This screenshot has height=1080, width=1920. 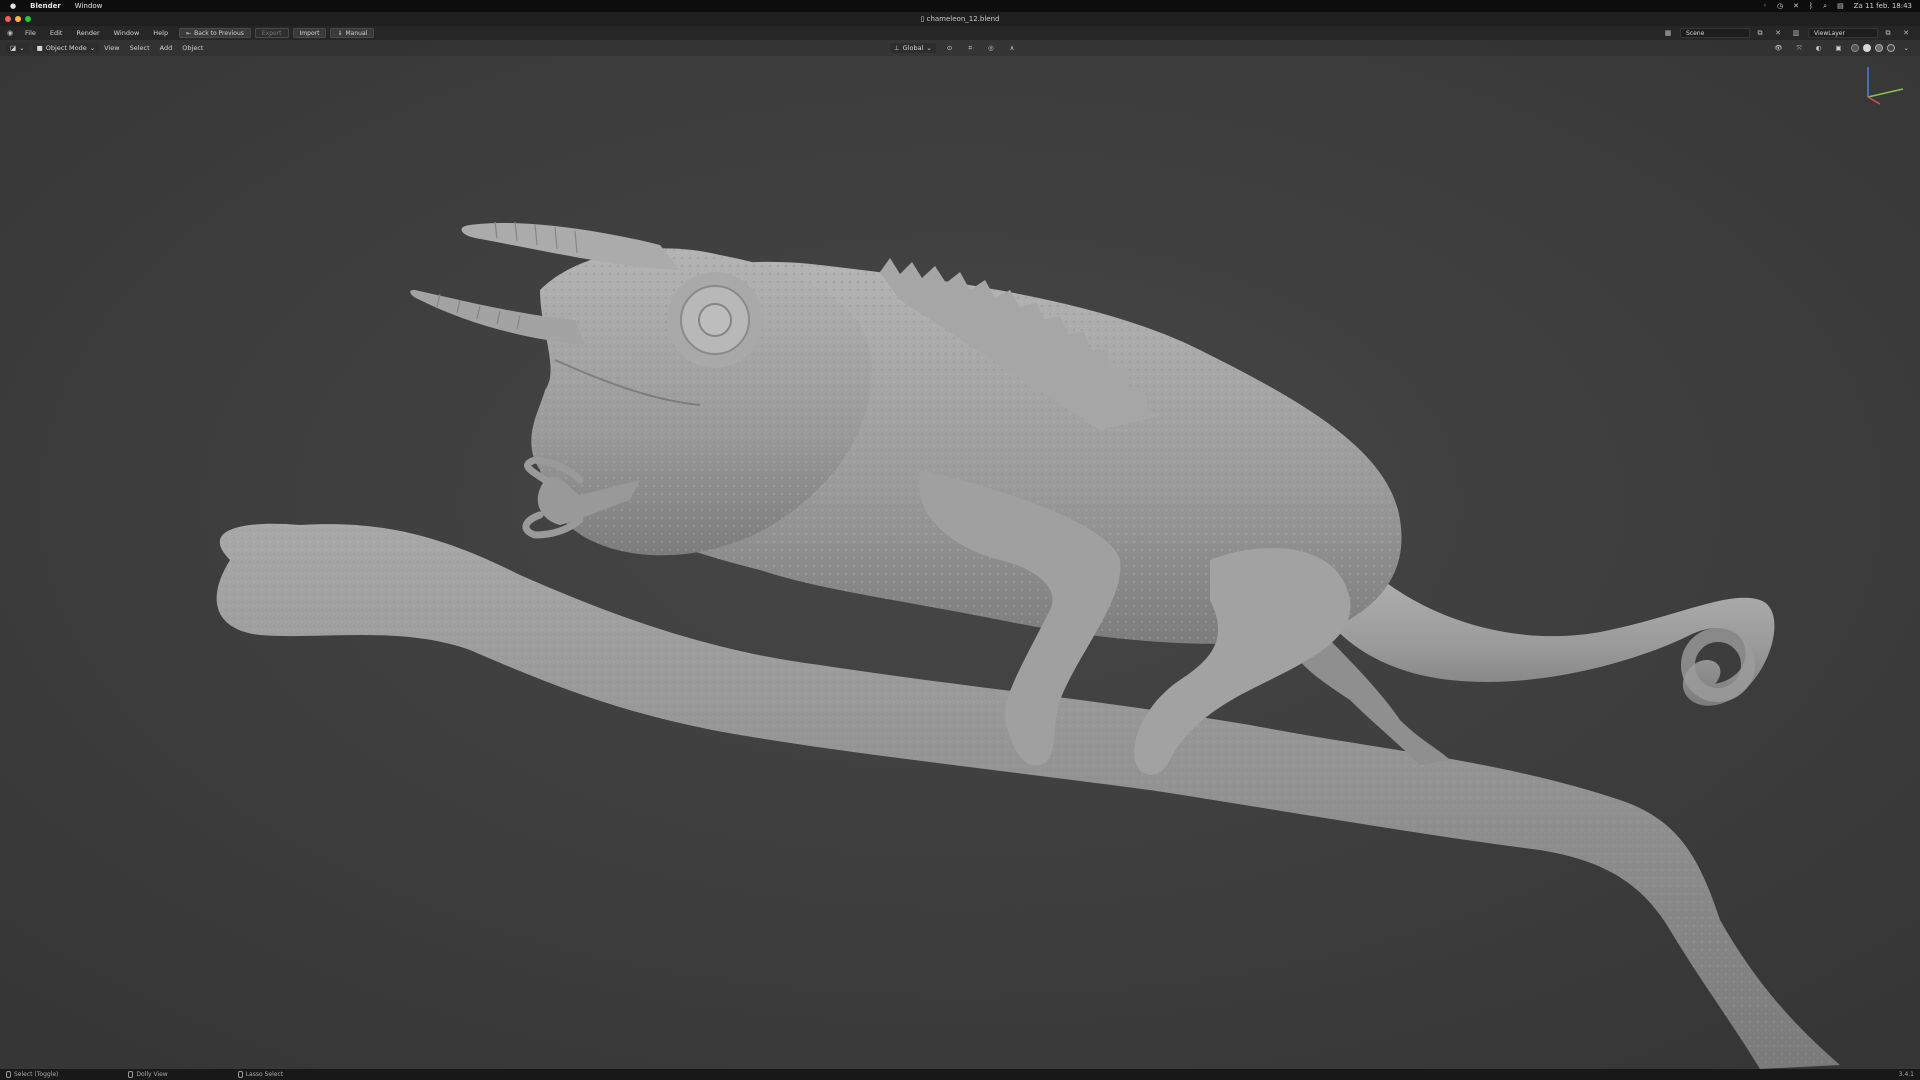 What do you see at coordinates (240, 1074) in the screenshot?
I see `right-mouse-icon` at bounding box center [240, 1074].